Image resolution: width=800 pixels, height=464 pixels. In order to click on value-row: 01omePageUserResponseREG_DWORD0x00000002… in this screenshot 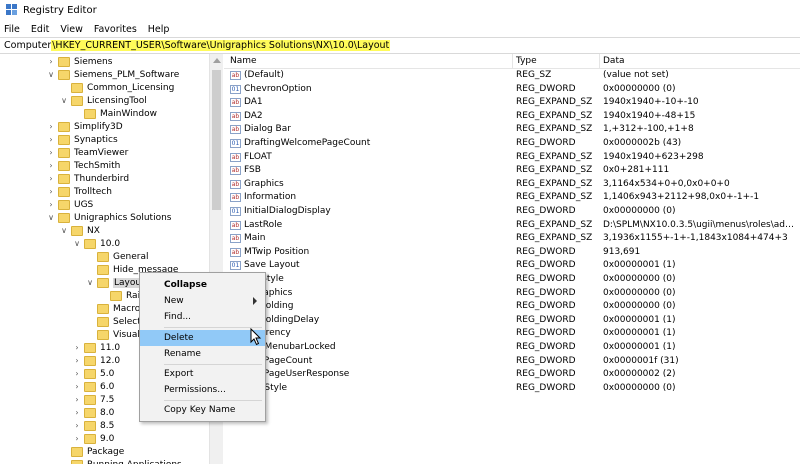, I will do `click(512, 375)`.